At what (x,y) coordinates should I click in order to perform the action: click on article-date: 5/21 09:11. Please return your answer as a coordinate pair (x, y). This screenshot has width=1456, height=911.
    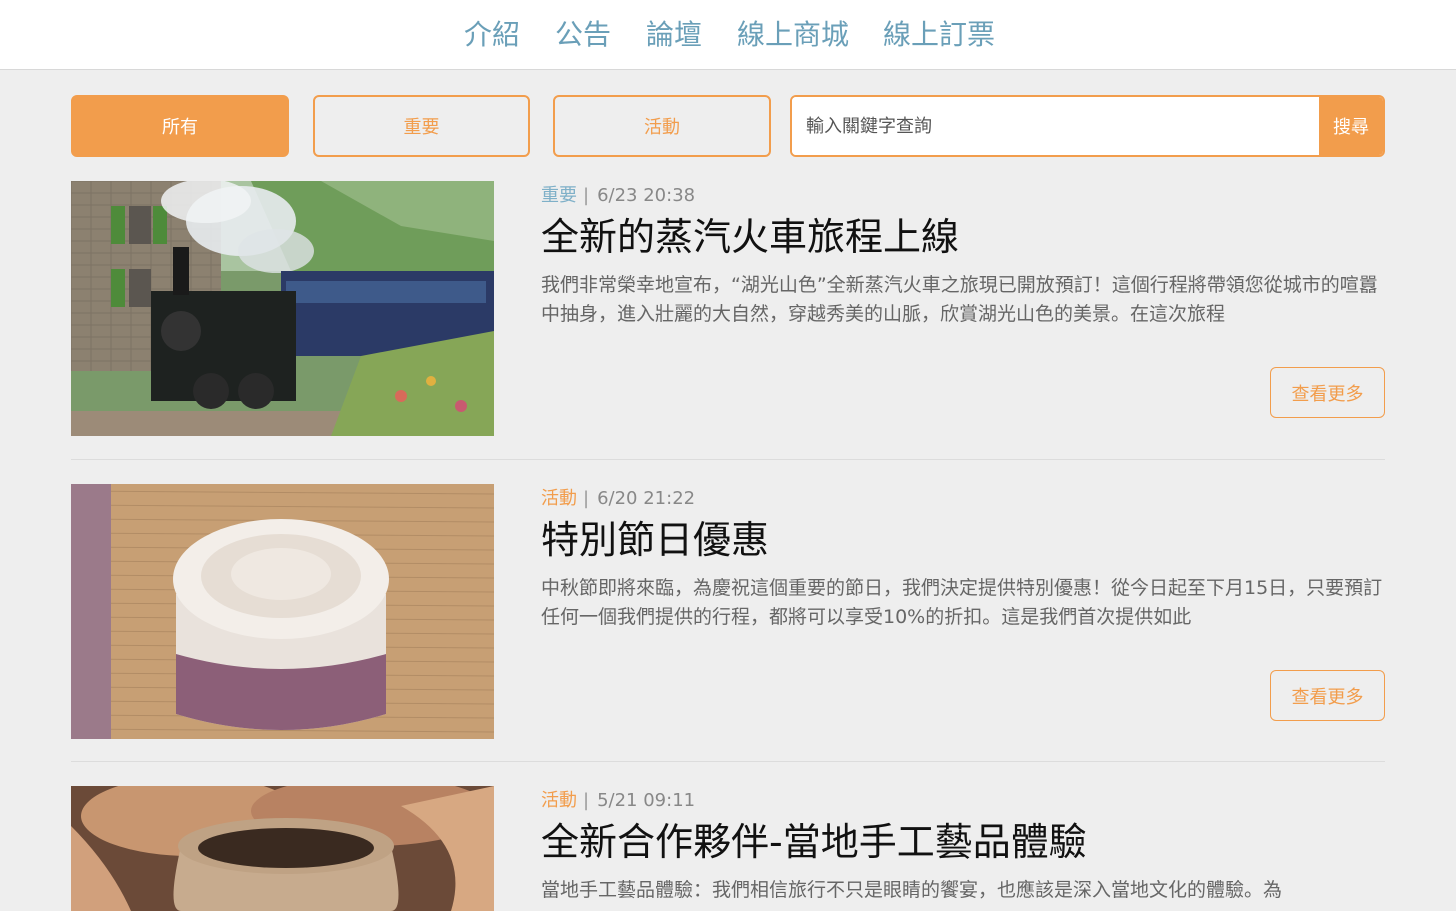
    Looking at the image, I should click on (646, 800).